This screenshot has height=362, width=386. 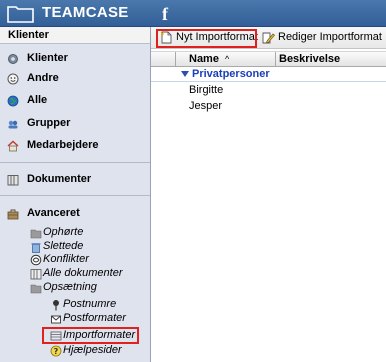 I want to click on help-icon: ?, so click(x=56, y=351).